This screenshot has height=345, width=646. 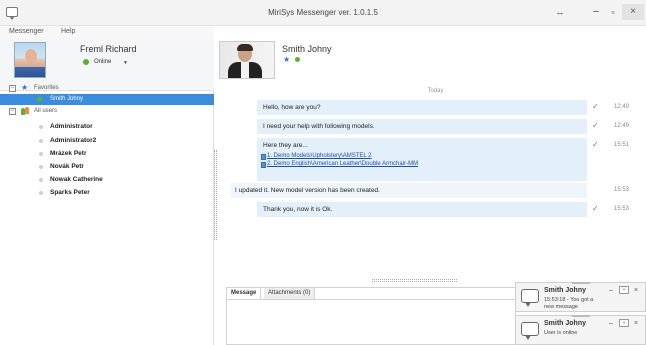 I want to click on contact-row: Mrázek Petr, so click(x=107, y=153).